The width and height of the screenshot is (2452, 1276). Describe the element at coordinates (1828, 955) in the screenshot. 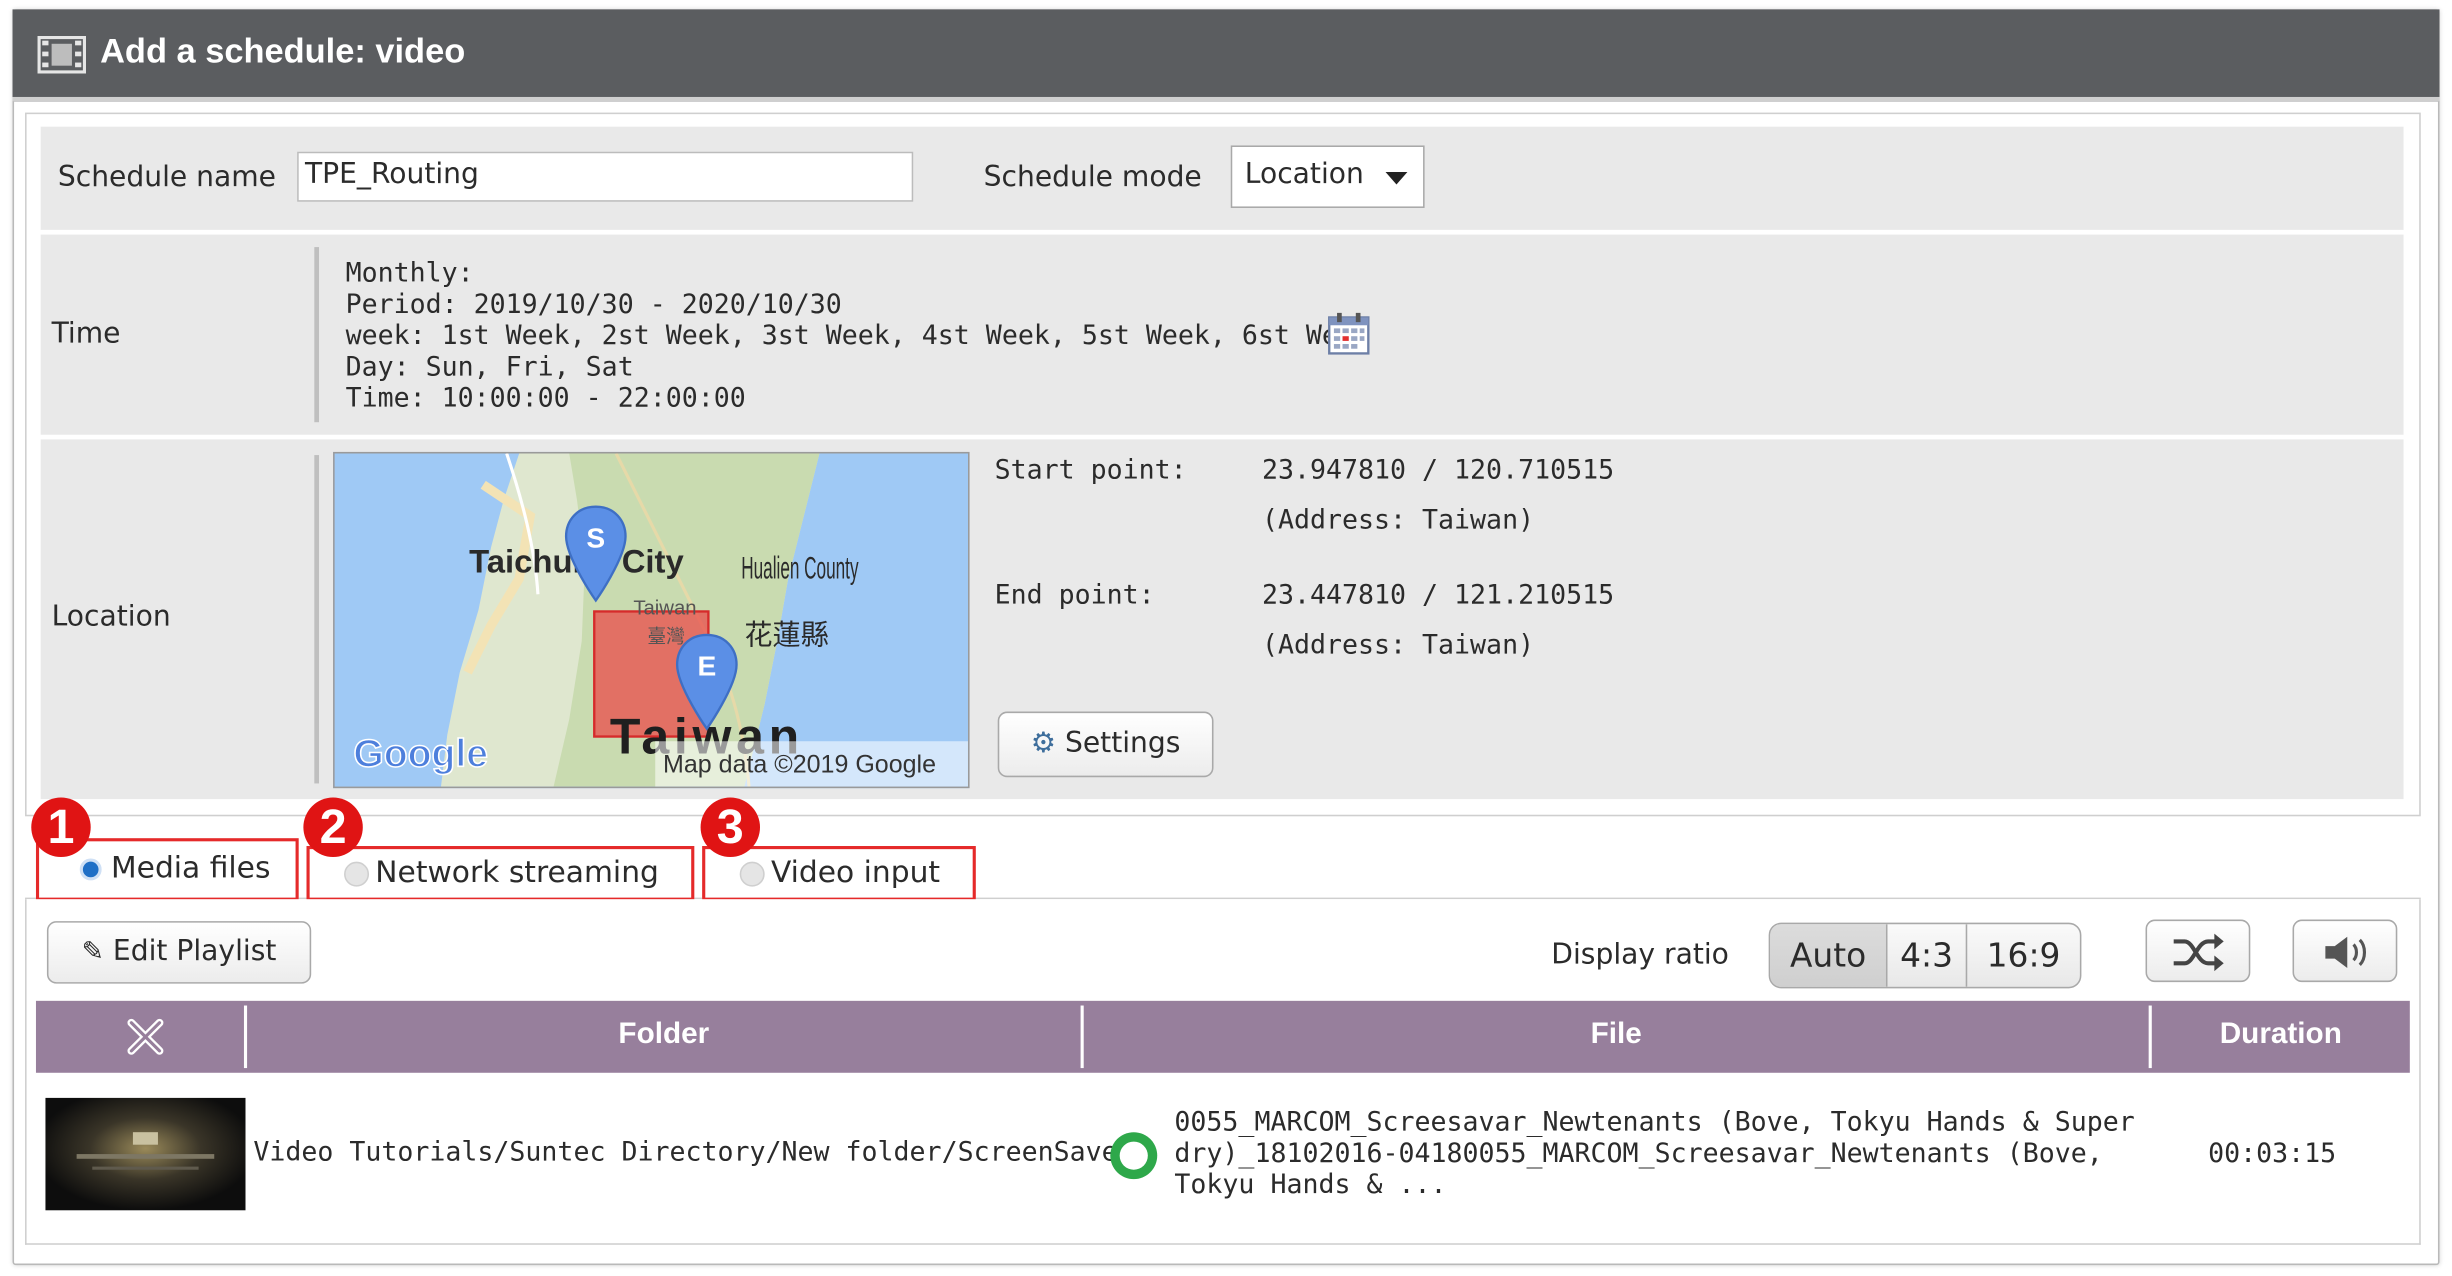

I see `ratio-auto-button: Auto` at that location.